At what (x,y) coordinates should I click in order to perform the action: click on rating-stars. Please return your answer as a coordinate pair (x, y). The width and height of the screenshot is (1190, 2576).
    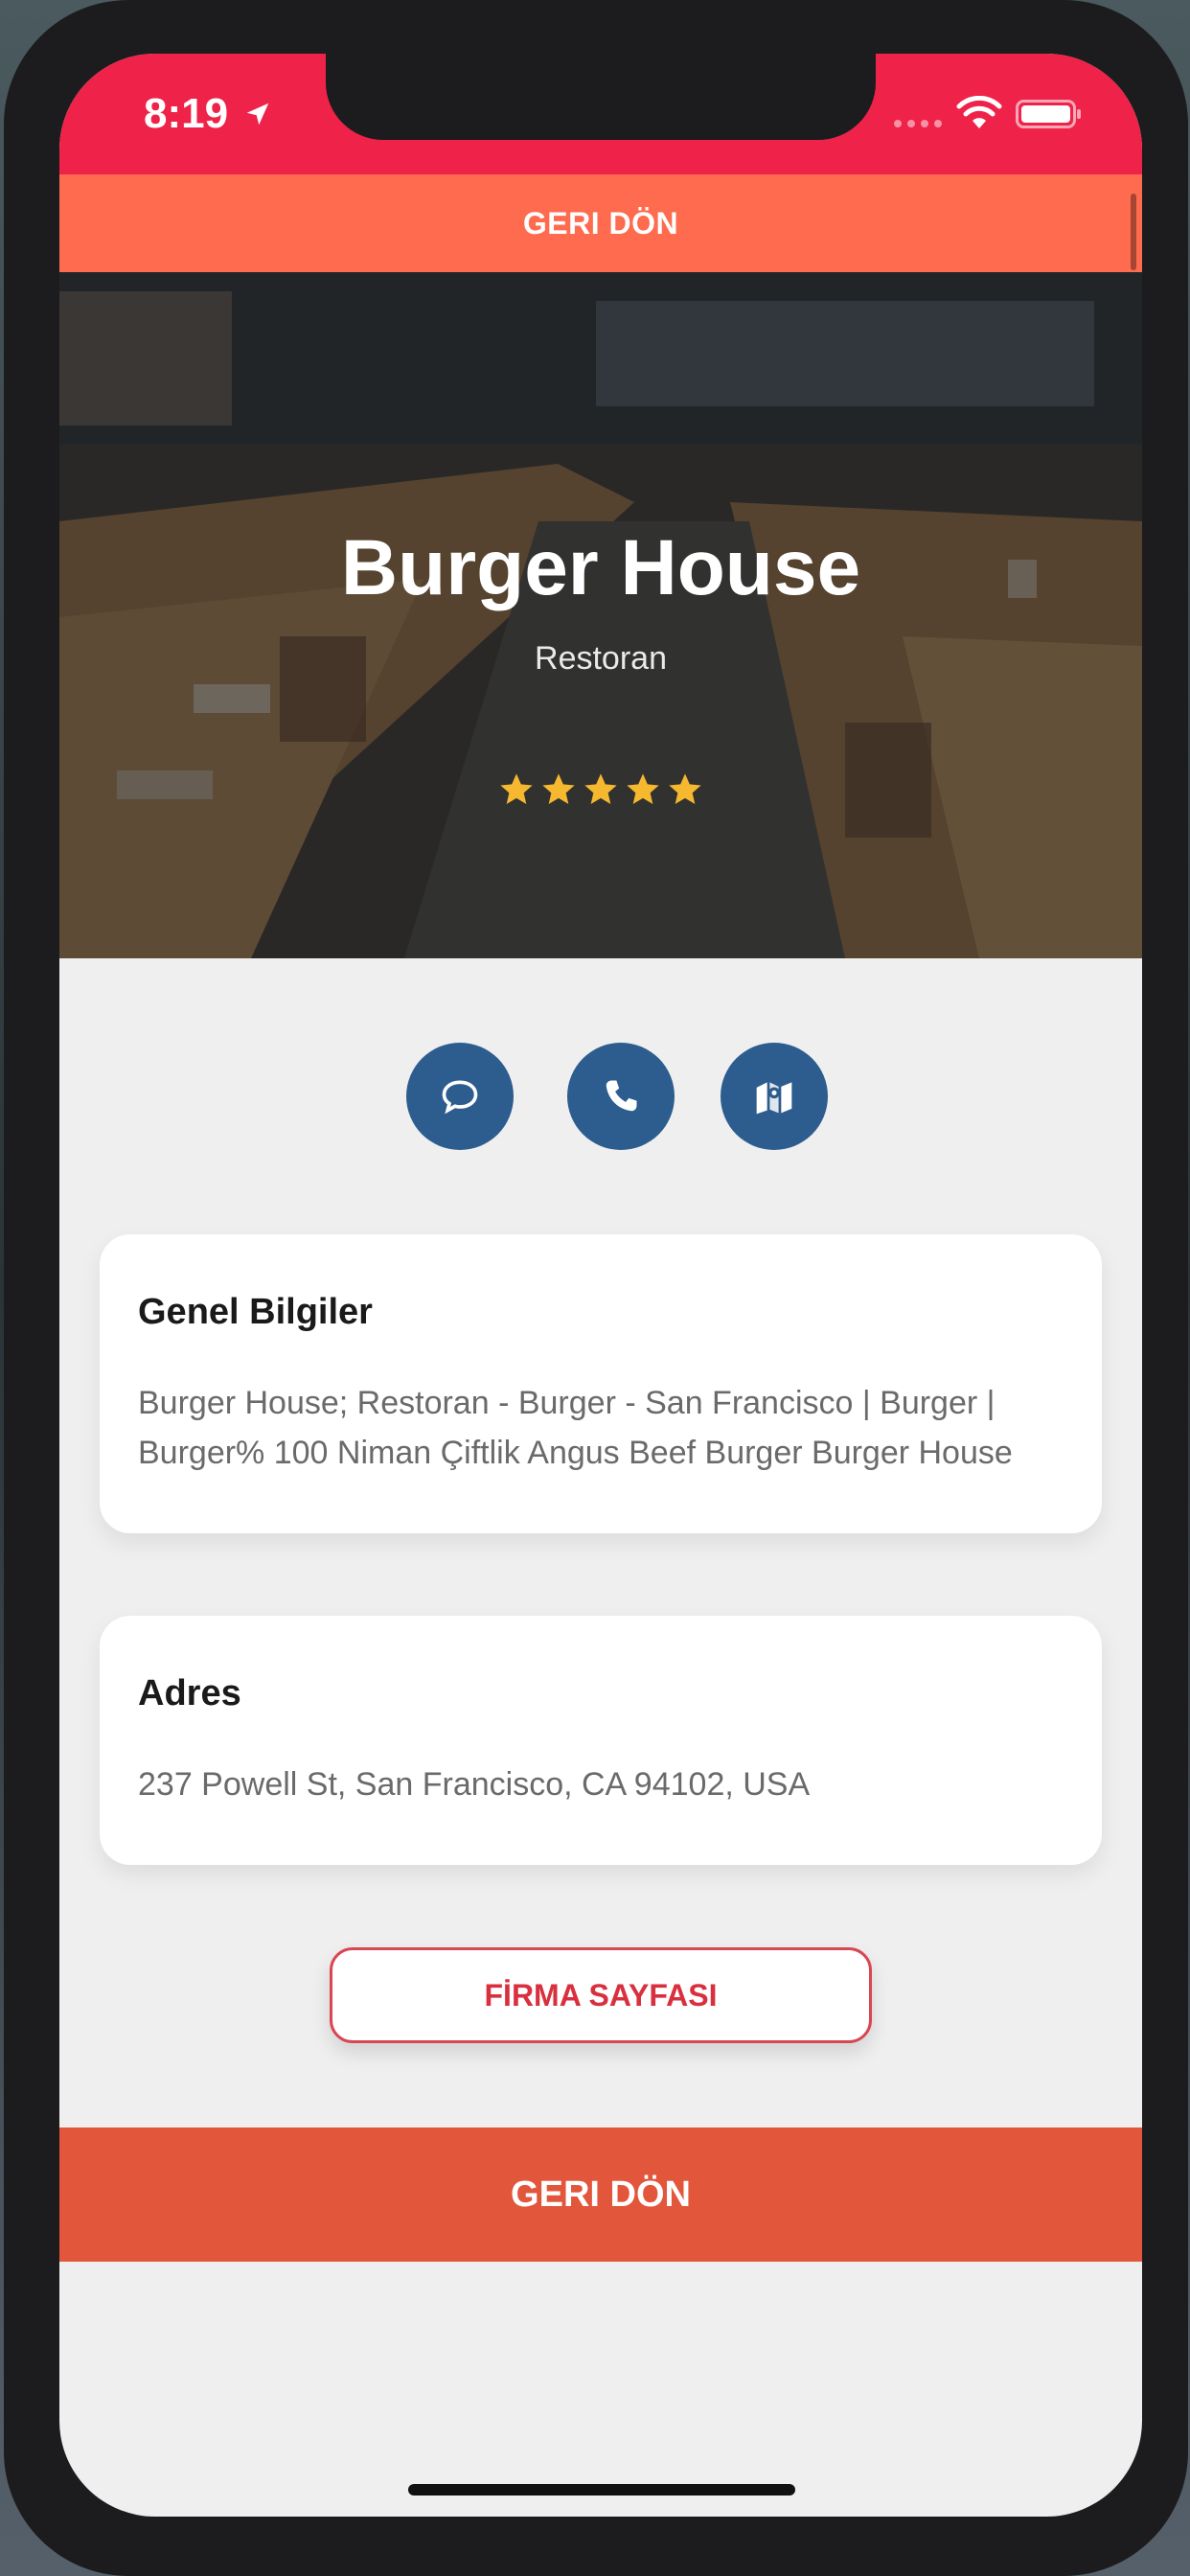
    Looking at the image, I should click on (601, 789).